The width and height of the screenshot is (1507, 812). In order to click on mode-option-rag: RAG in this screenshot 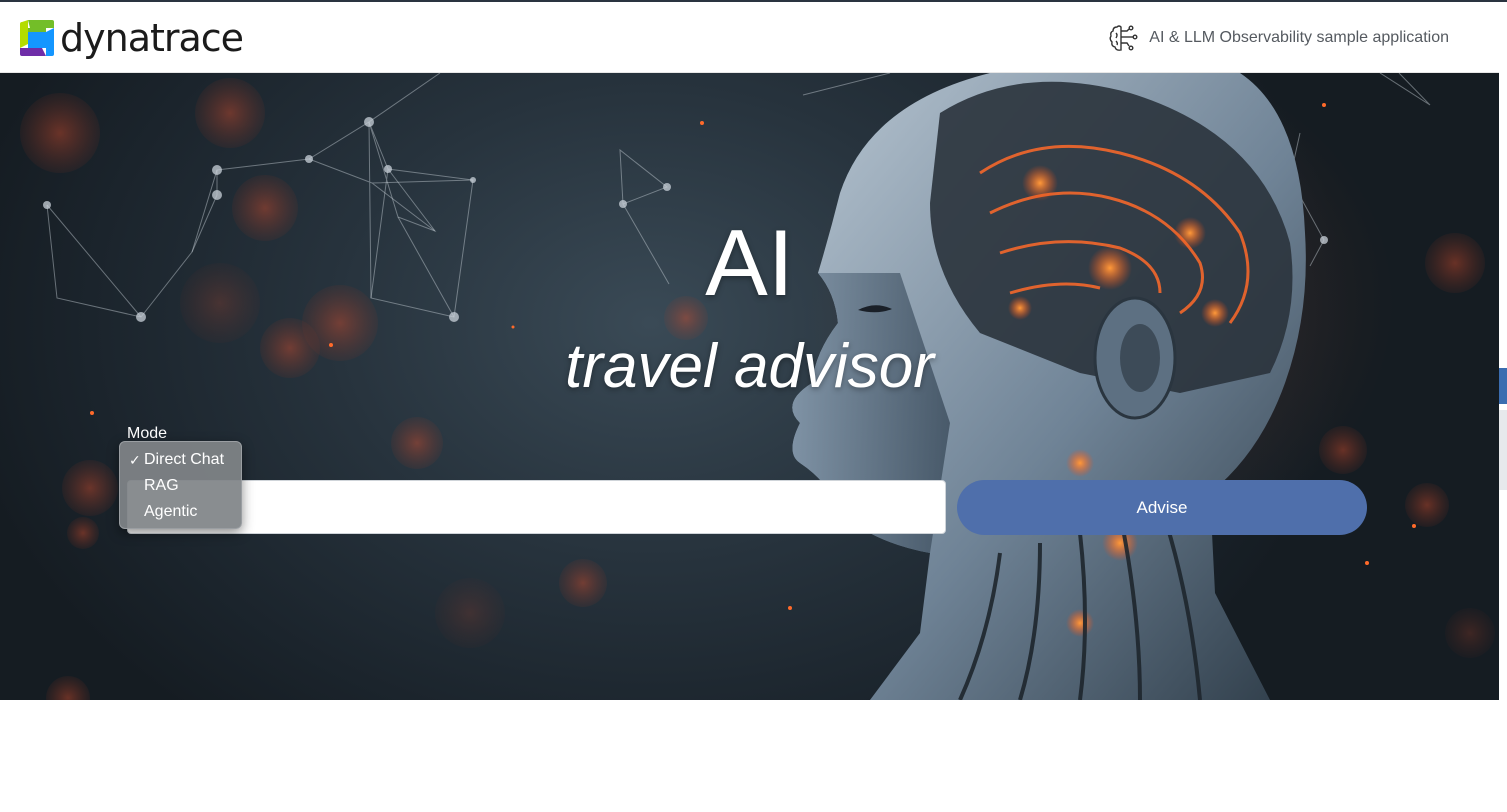, I will do `click(180, 486)`.